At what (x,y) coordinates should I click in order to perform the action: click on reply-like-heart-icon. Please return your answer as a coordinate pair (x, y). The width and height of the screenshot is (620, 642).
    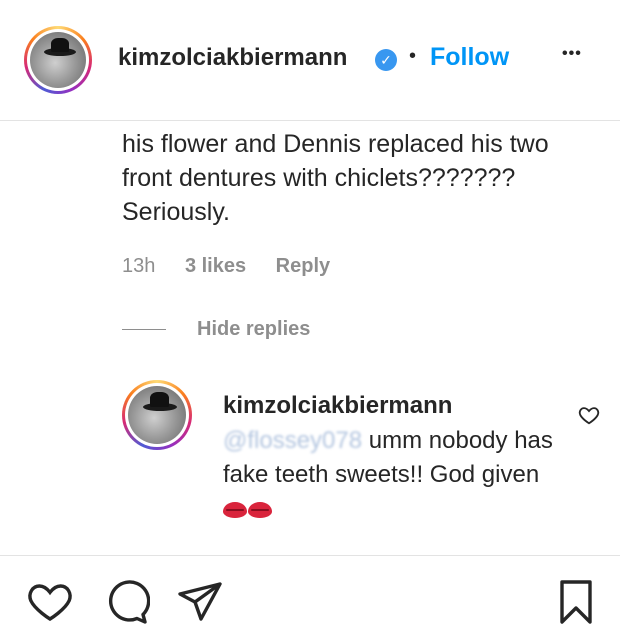
    Looking at the image, I should click on (589, 415).